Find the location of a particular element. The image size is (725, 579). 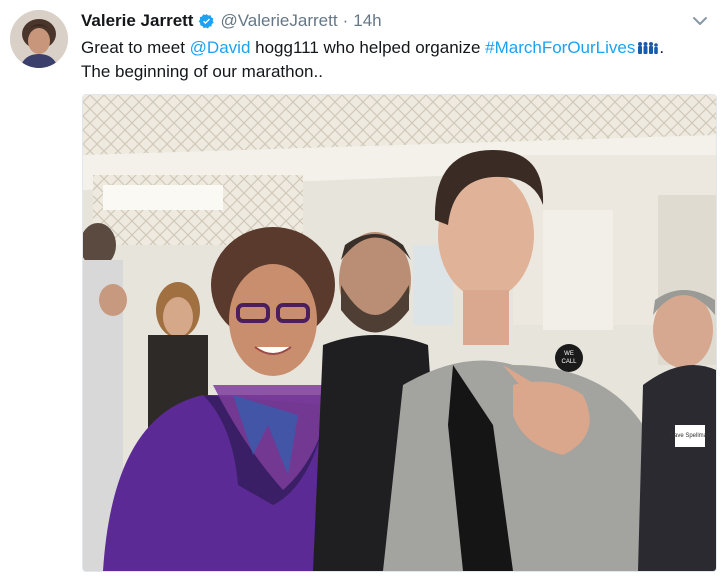

text-segment: . is located at coordinates (662, 47).